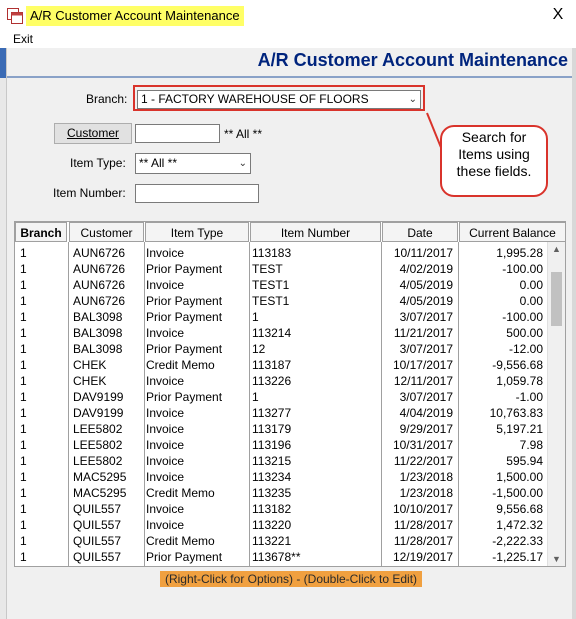 The image size is (576, 619). What do you see at coordinates (255, 397) in the screenshot?
I see `cell-item-number: 1` at bounding box center [255, 397].